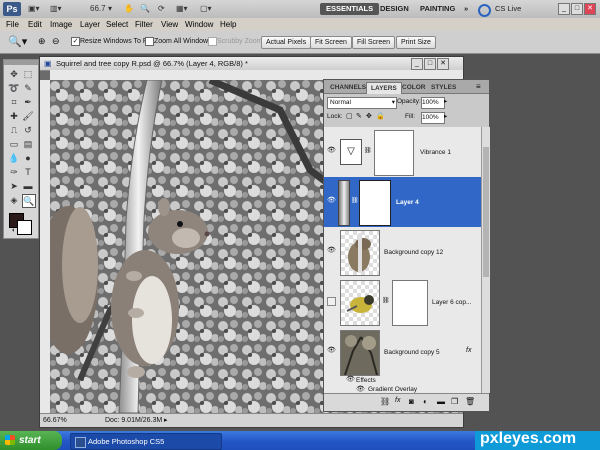 This screenshot has width=600, height=450. Describe the element at coordinates (182, 9) in the screenshot. I see `arrange-documents-icon: ▦▾` at that location.